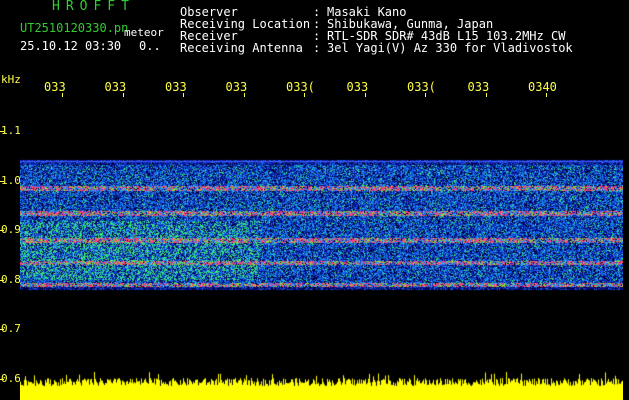 The image size is (629, 400). I want to click on x-tick-label: 0340, so click(542, 87).